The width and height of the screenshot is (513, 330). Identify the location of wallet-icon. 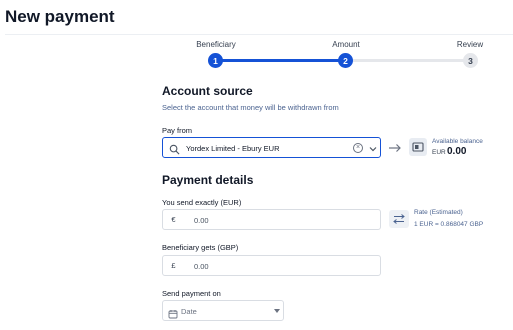
(418, 147).